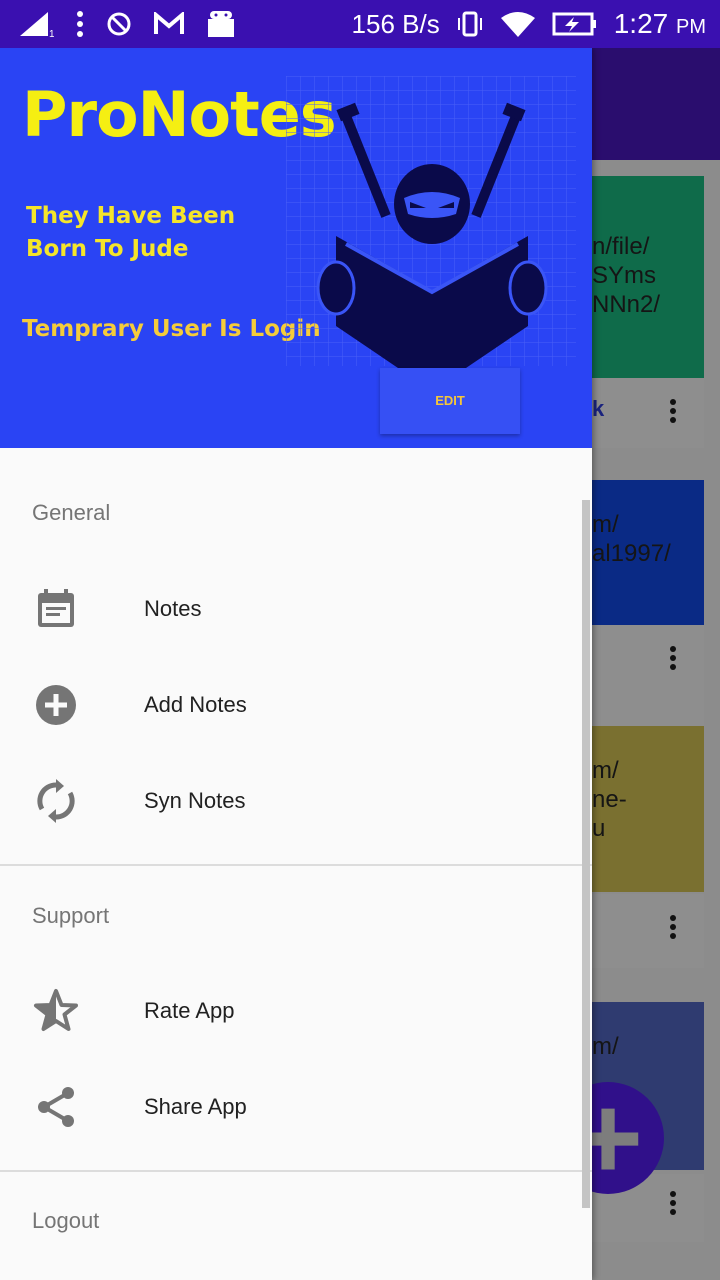  Describe the element at coordinates (626, 304) in the screenshot. I see `note-line: NNn2/` at that location.